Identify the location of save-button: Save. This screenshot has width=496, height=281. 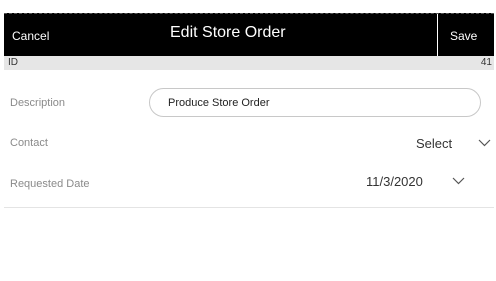
(463, 36).